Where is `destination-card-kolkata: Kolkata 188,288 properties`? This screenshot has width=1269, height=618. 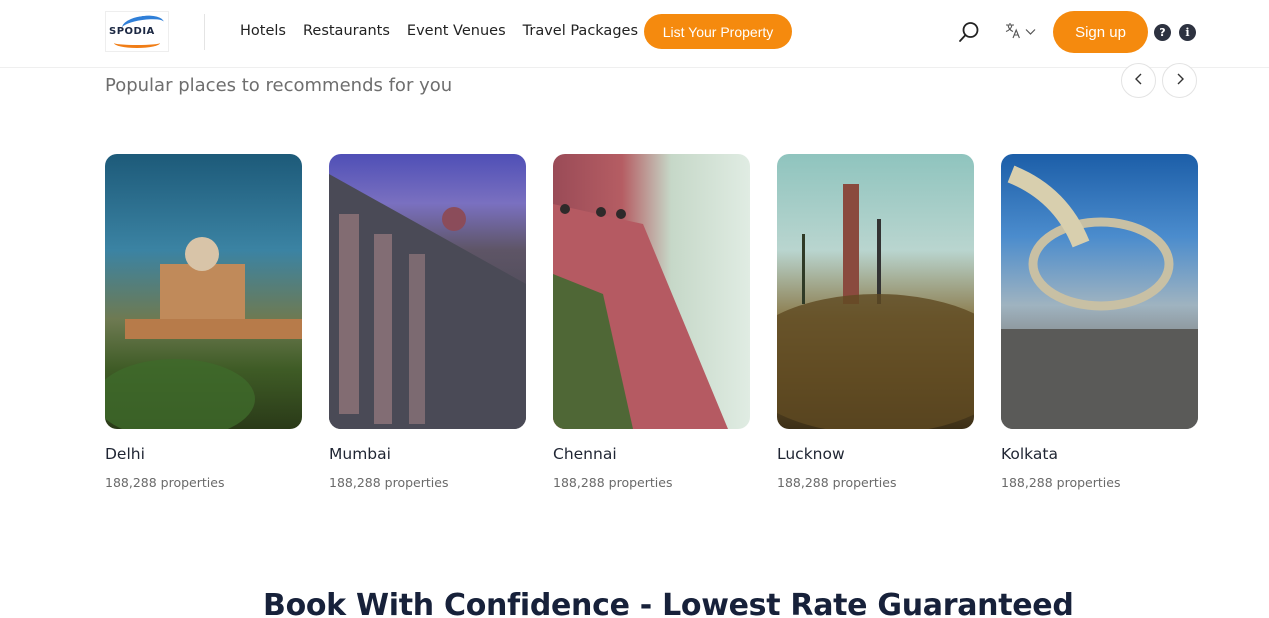
destination-card-kolkata: Kolkata 188,288 properties is located at coordinates (1099, 322).